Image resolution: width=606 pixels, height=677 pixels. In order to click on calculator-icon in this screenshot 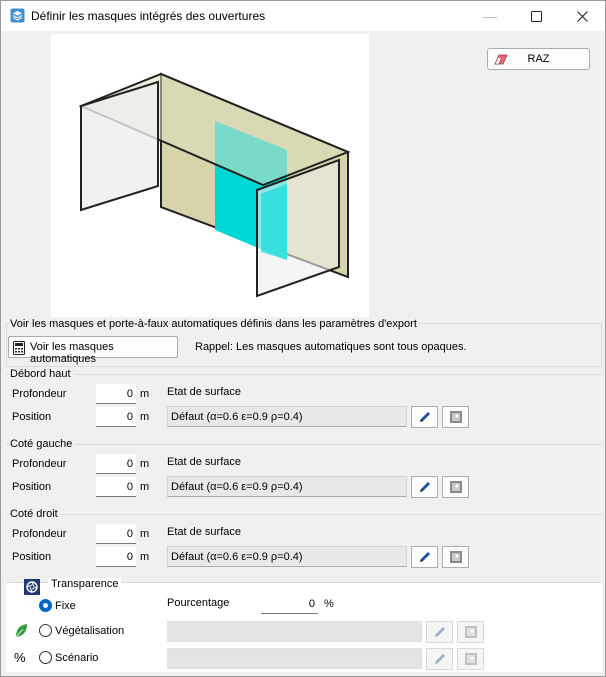, I will do `click(19, 348)`.